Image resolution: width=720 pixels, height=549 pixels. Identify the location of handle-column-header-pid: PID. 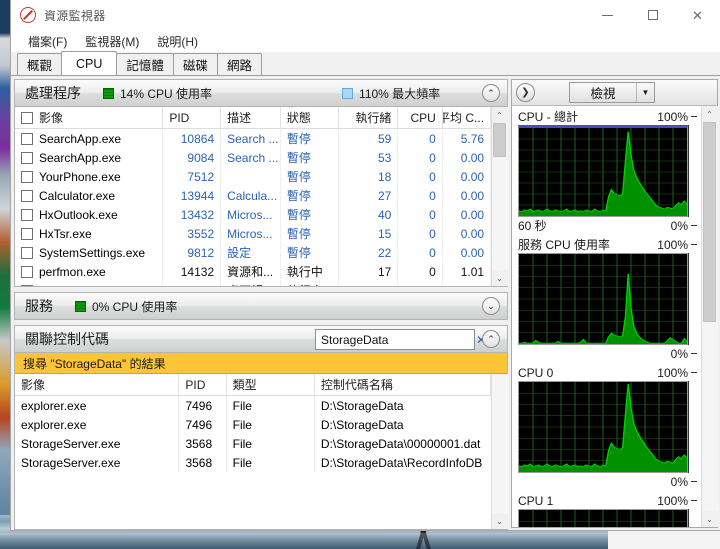
(203, 384).